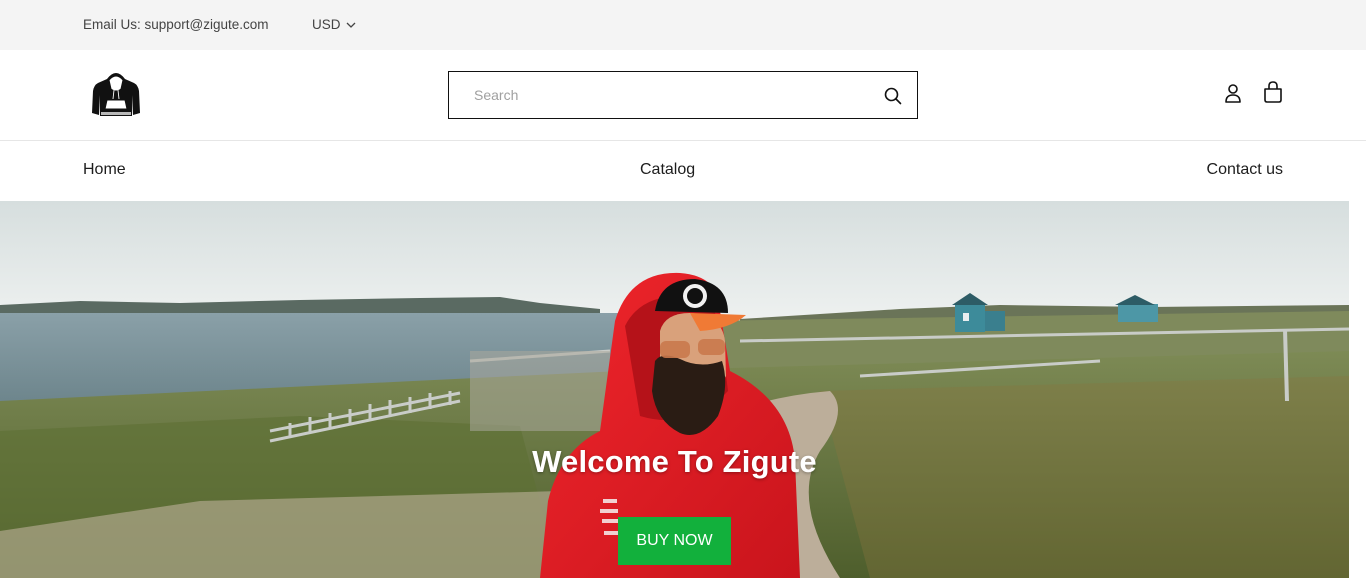  Describe the element at coordinates (674, 541) in the screenshot. I see `buy-now-button: BUY NOW` at that location.